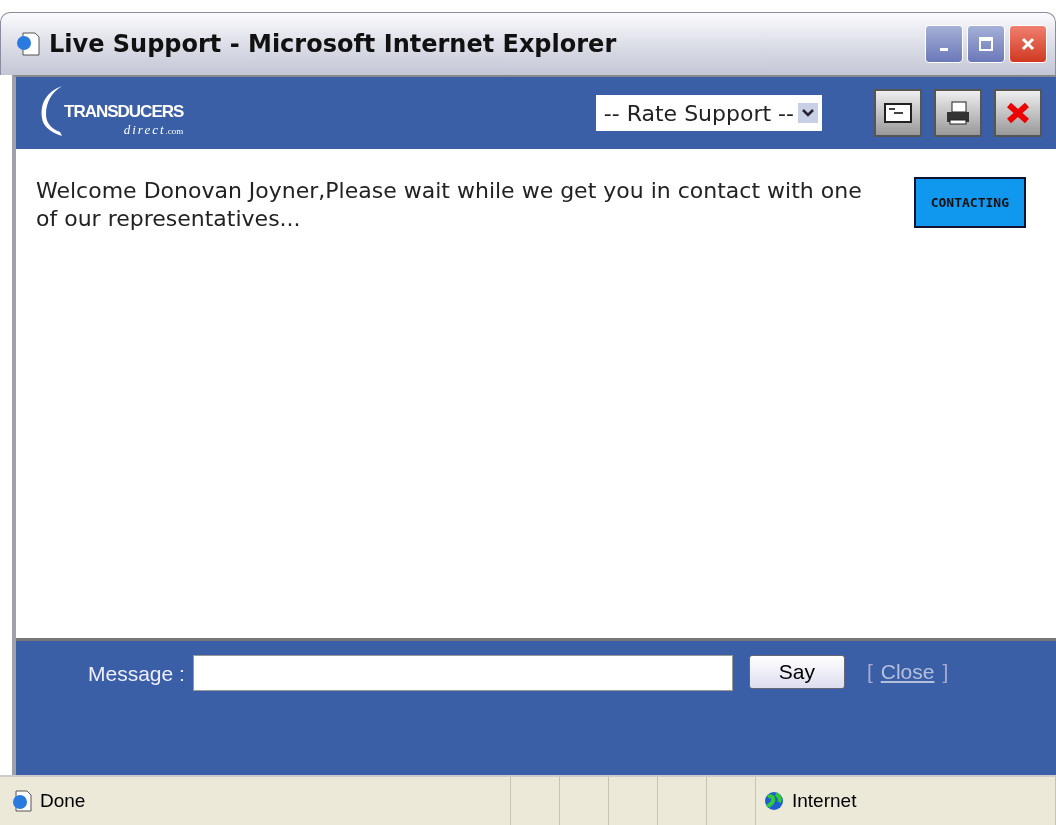  Describe the element at coordinates (708, 113) in the screenshot. I see `rating-dropdown: -- Rate Support --` at that location.